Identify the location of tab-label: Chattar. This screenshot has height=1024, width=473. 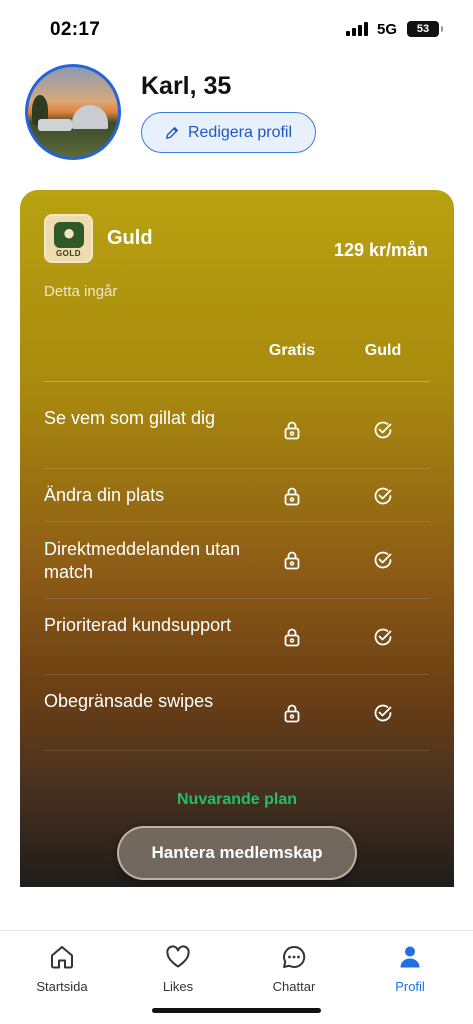
(294, 986).